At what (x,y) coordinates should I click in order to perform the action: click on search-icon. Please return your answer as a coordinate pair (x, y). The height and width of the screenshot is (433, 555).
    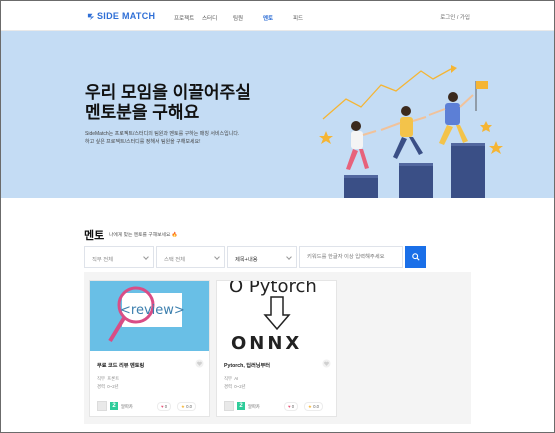
    Looking at the image, I should click on (415, 257).